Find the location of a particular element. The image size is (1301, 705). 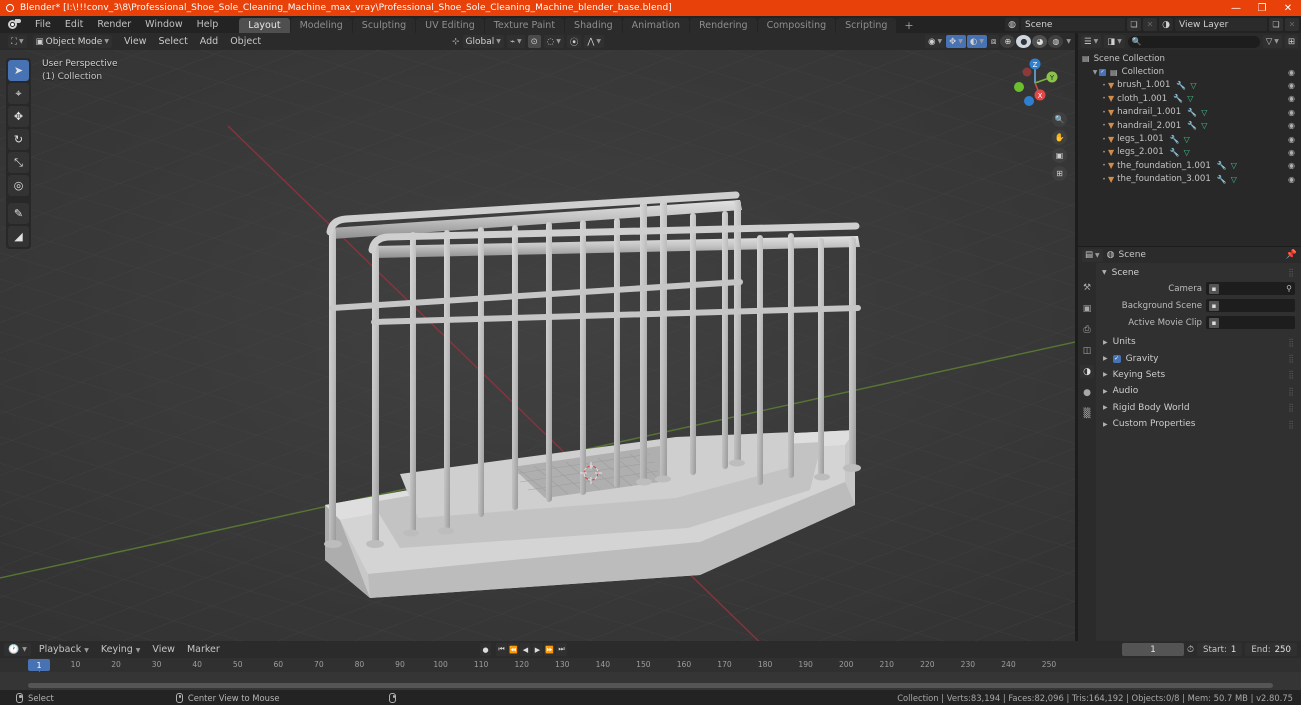

workspace-tab-rendering: Rendering is located at coordinates (723, 25).